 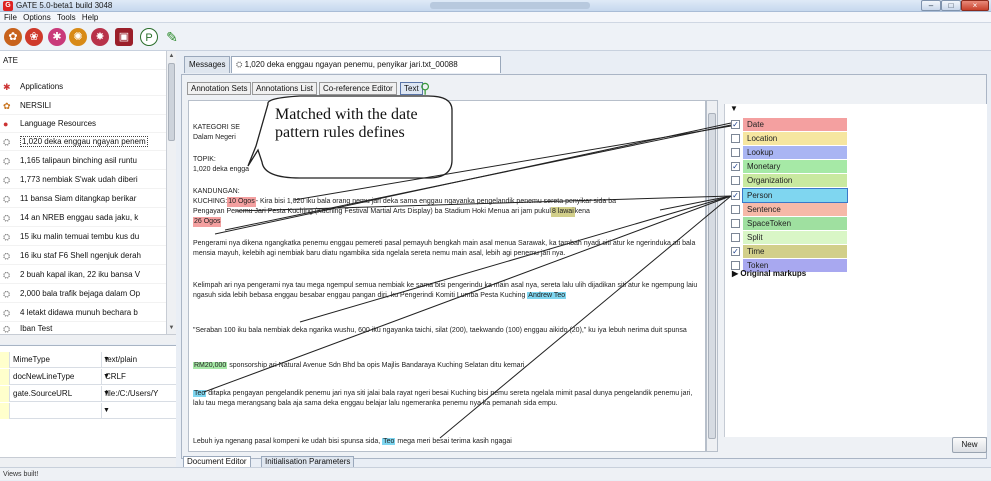 What do you see at coordinates (171, 328) in the screenshot?
I see `scroll-down-arrow: ▼` at bounding box center [171, 328].